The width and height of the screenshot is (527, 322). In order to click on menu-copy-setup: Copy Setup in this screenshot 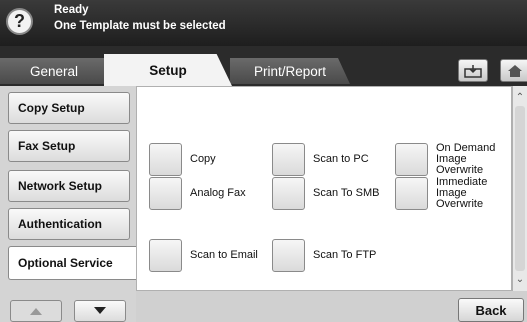, I will do `click(69, 108)`.